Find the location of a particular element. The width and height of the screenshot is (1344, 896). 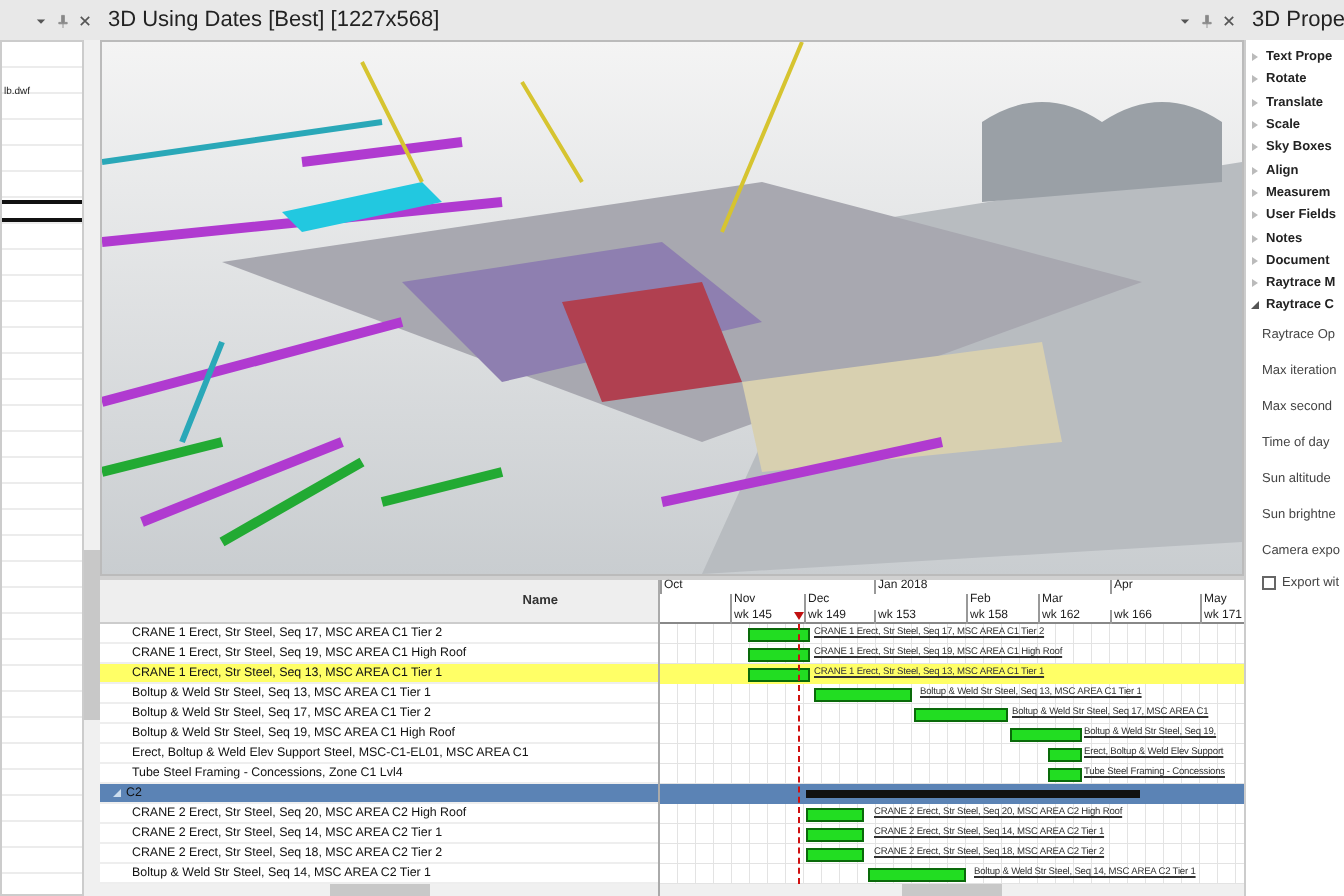

scrollbar is located at coordinates (92, 468).